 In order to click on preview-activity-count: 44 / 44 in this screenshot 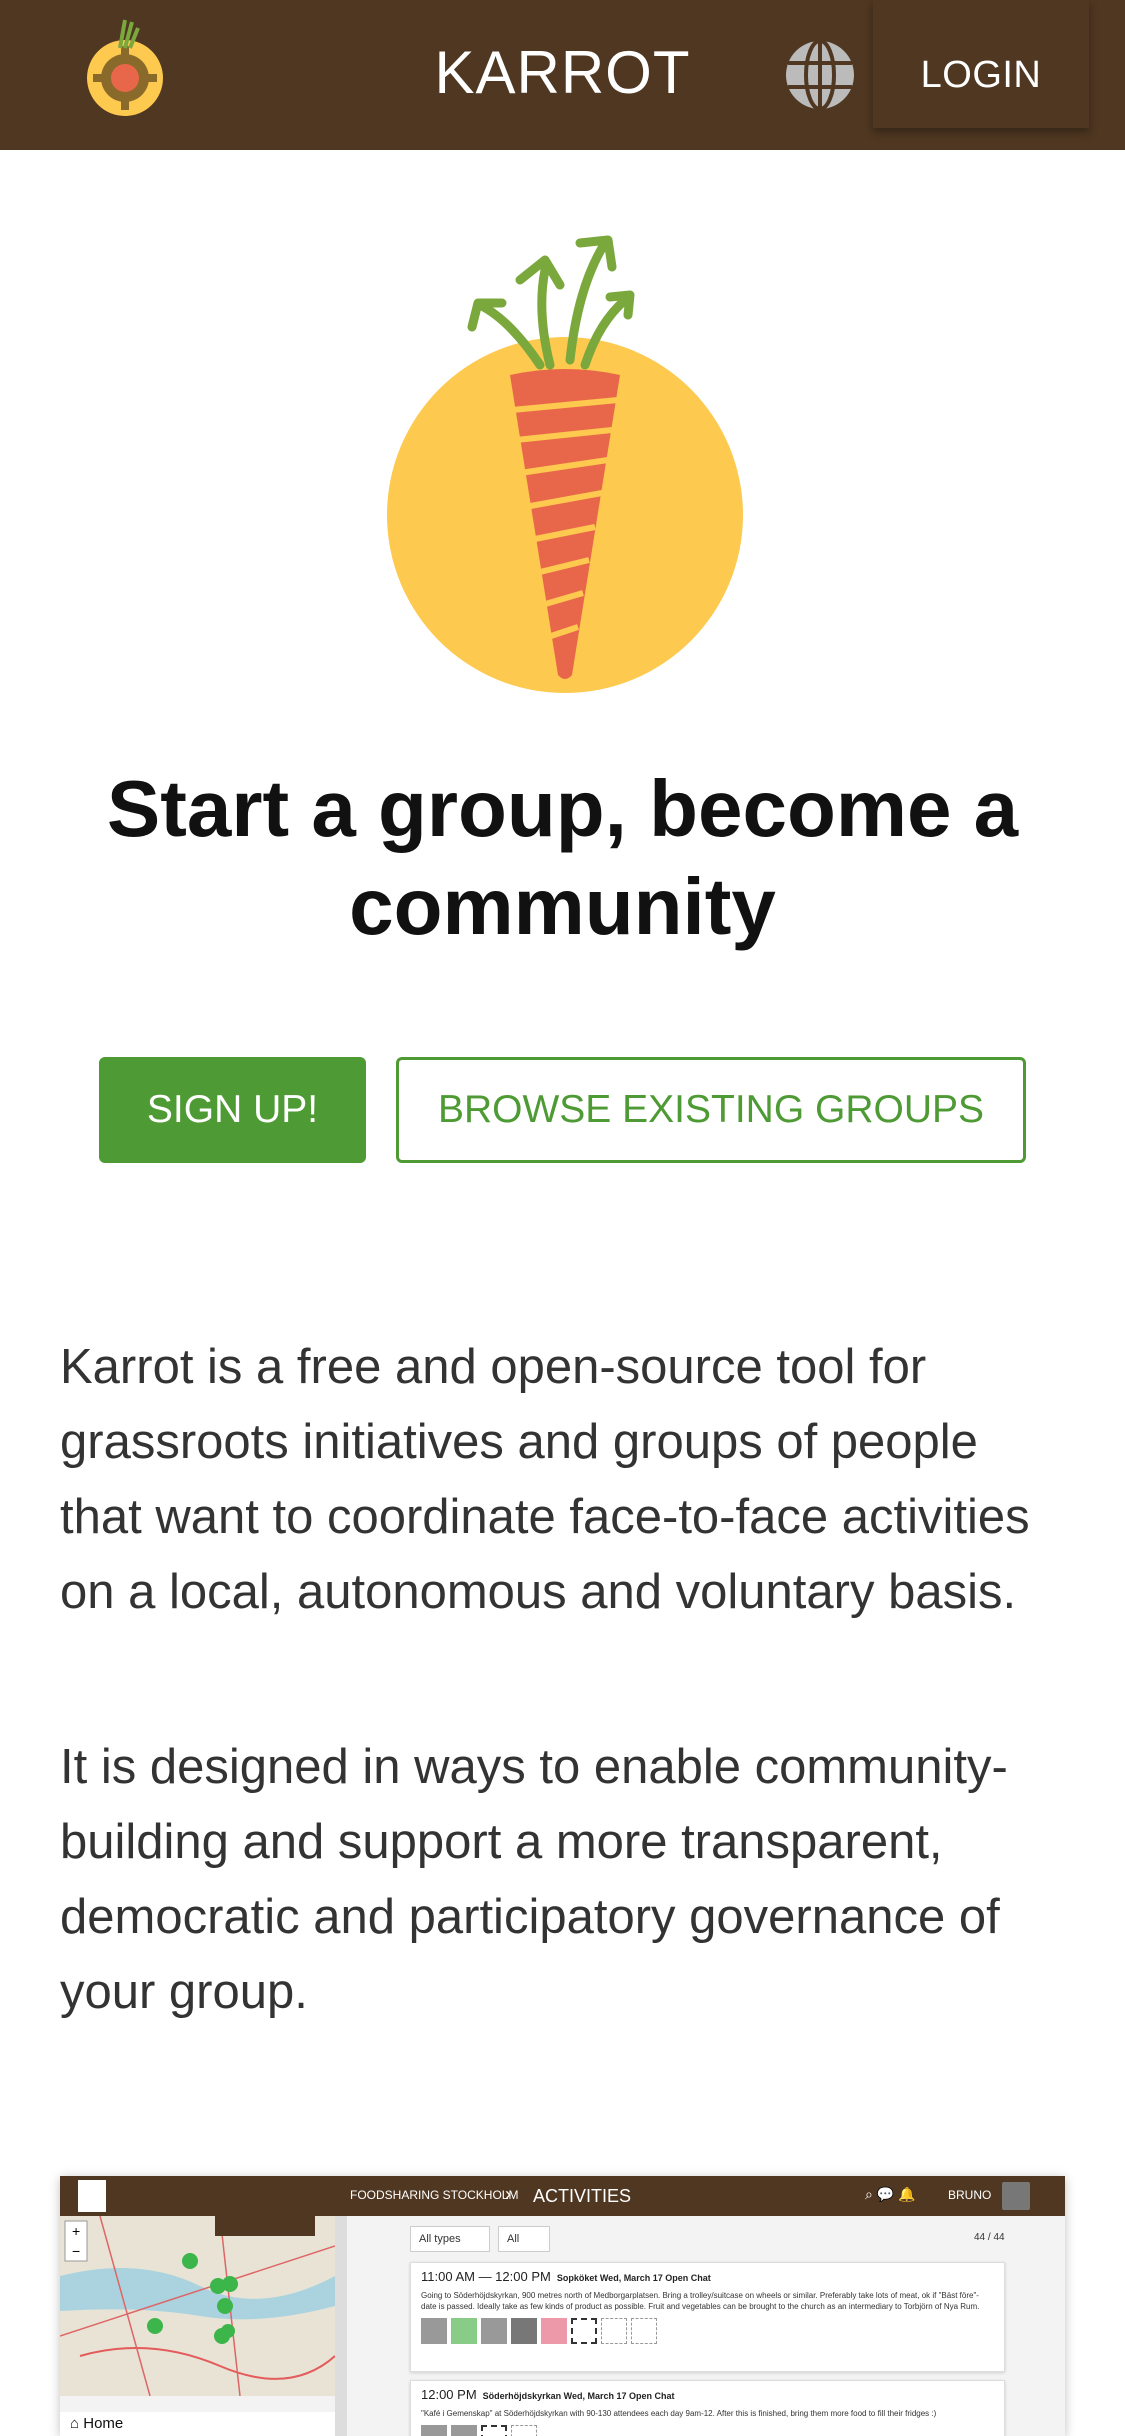, I will do `click(989, 2237)`.